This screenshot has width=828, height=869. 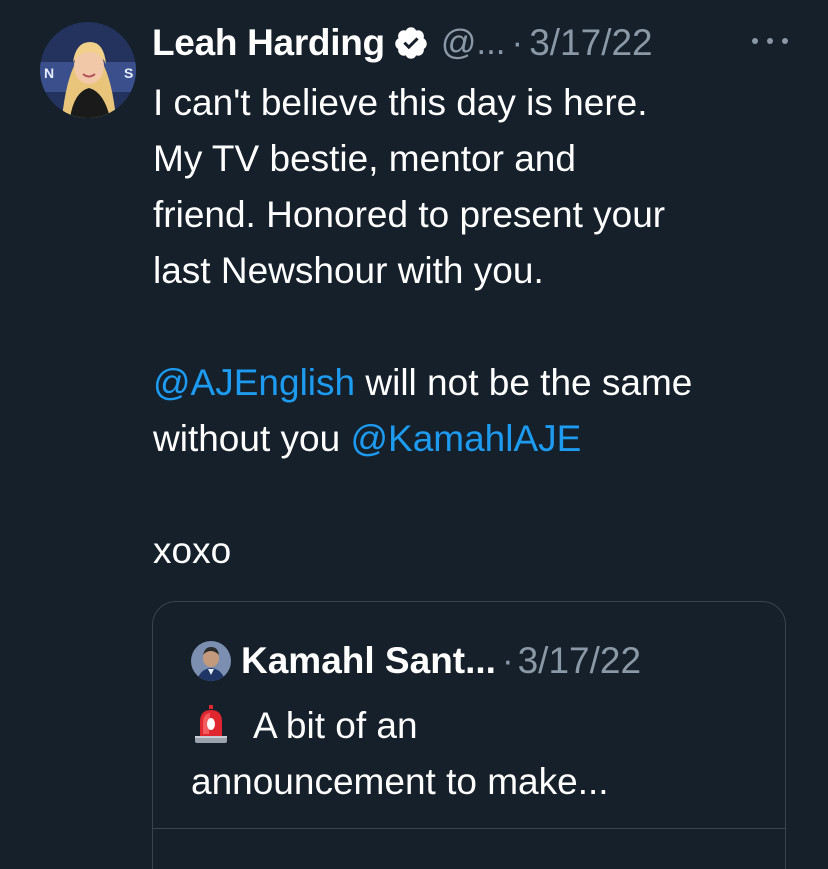 I want to click on mention-ajenglish-link: @AJEnglish, so click(x=254, y=382).